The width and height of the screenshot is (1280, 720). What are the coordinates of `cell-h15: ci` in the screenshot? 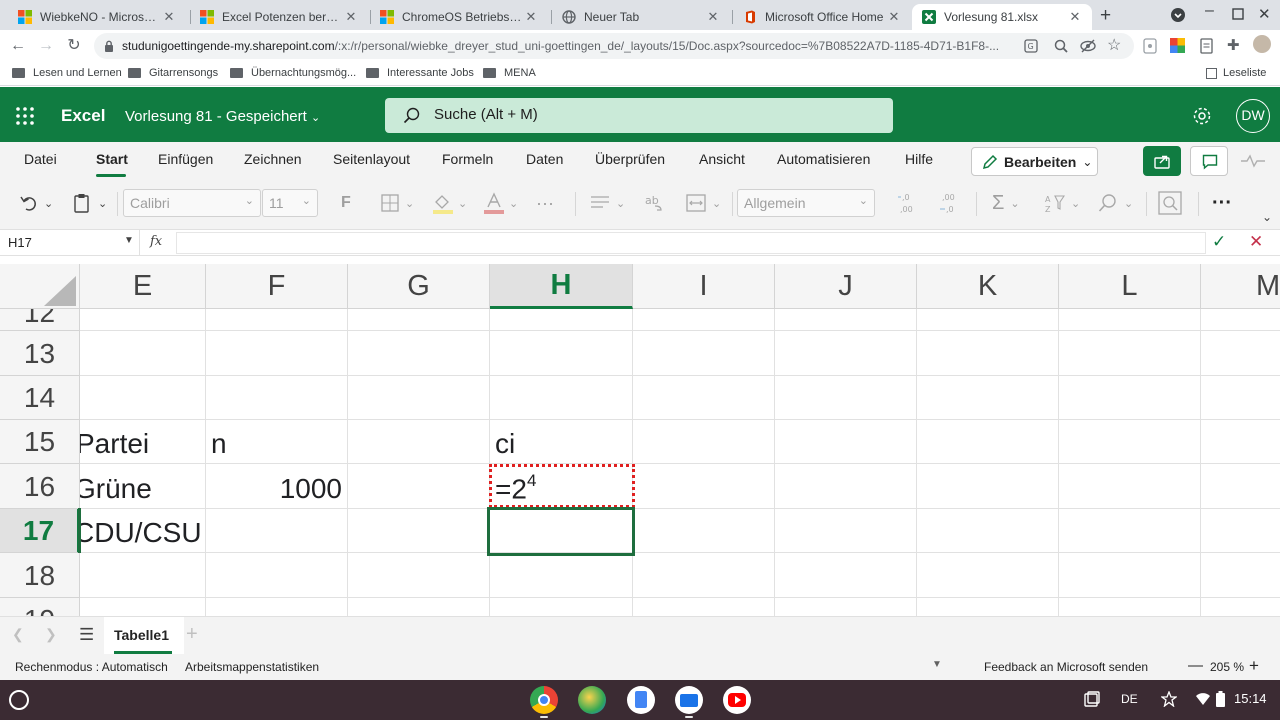 It's located at (561, 442).